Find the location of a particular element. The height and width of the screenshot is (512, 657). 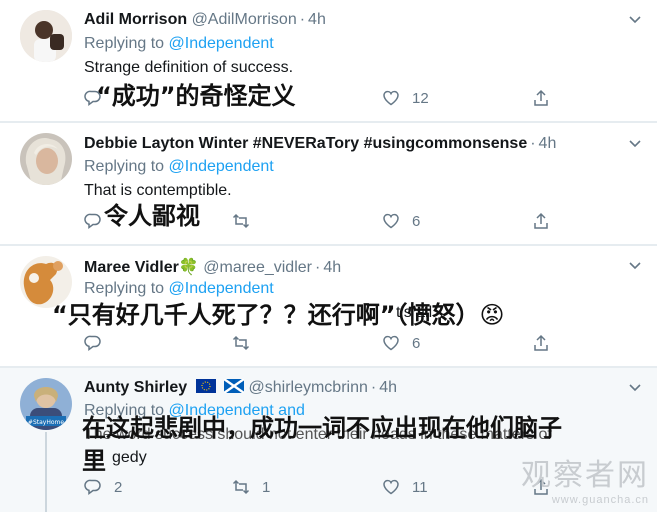

user-handle: @maree_vidler is located at coordinates (257, 267).